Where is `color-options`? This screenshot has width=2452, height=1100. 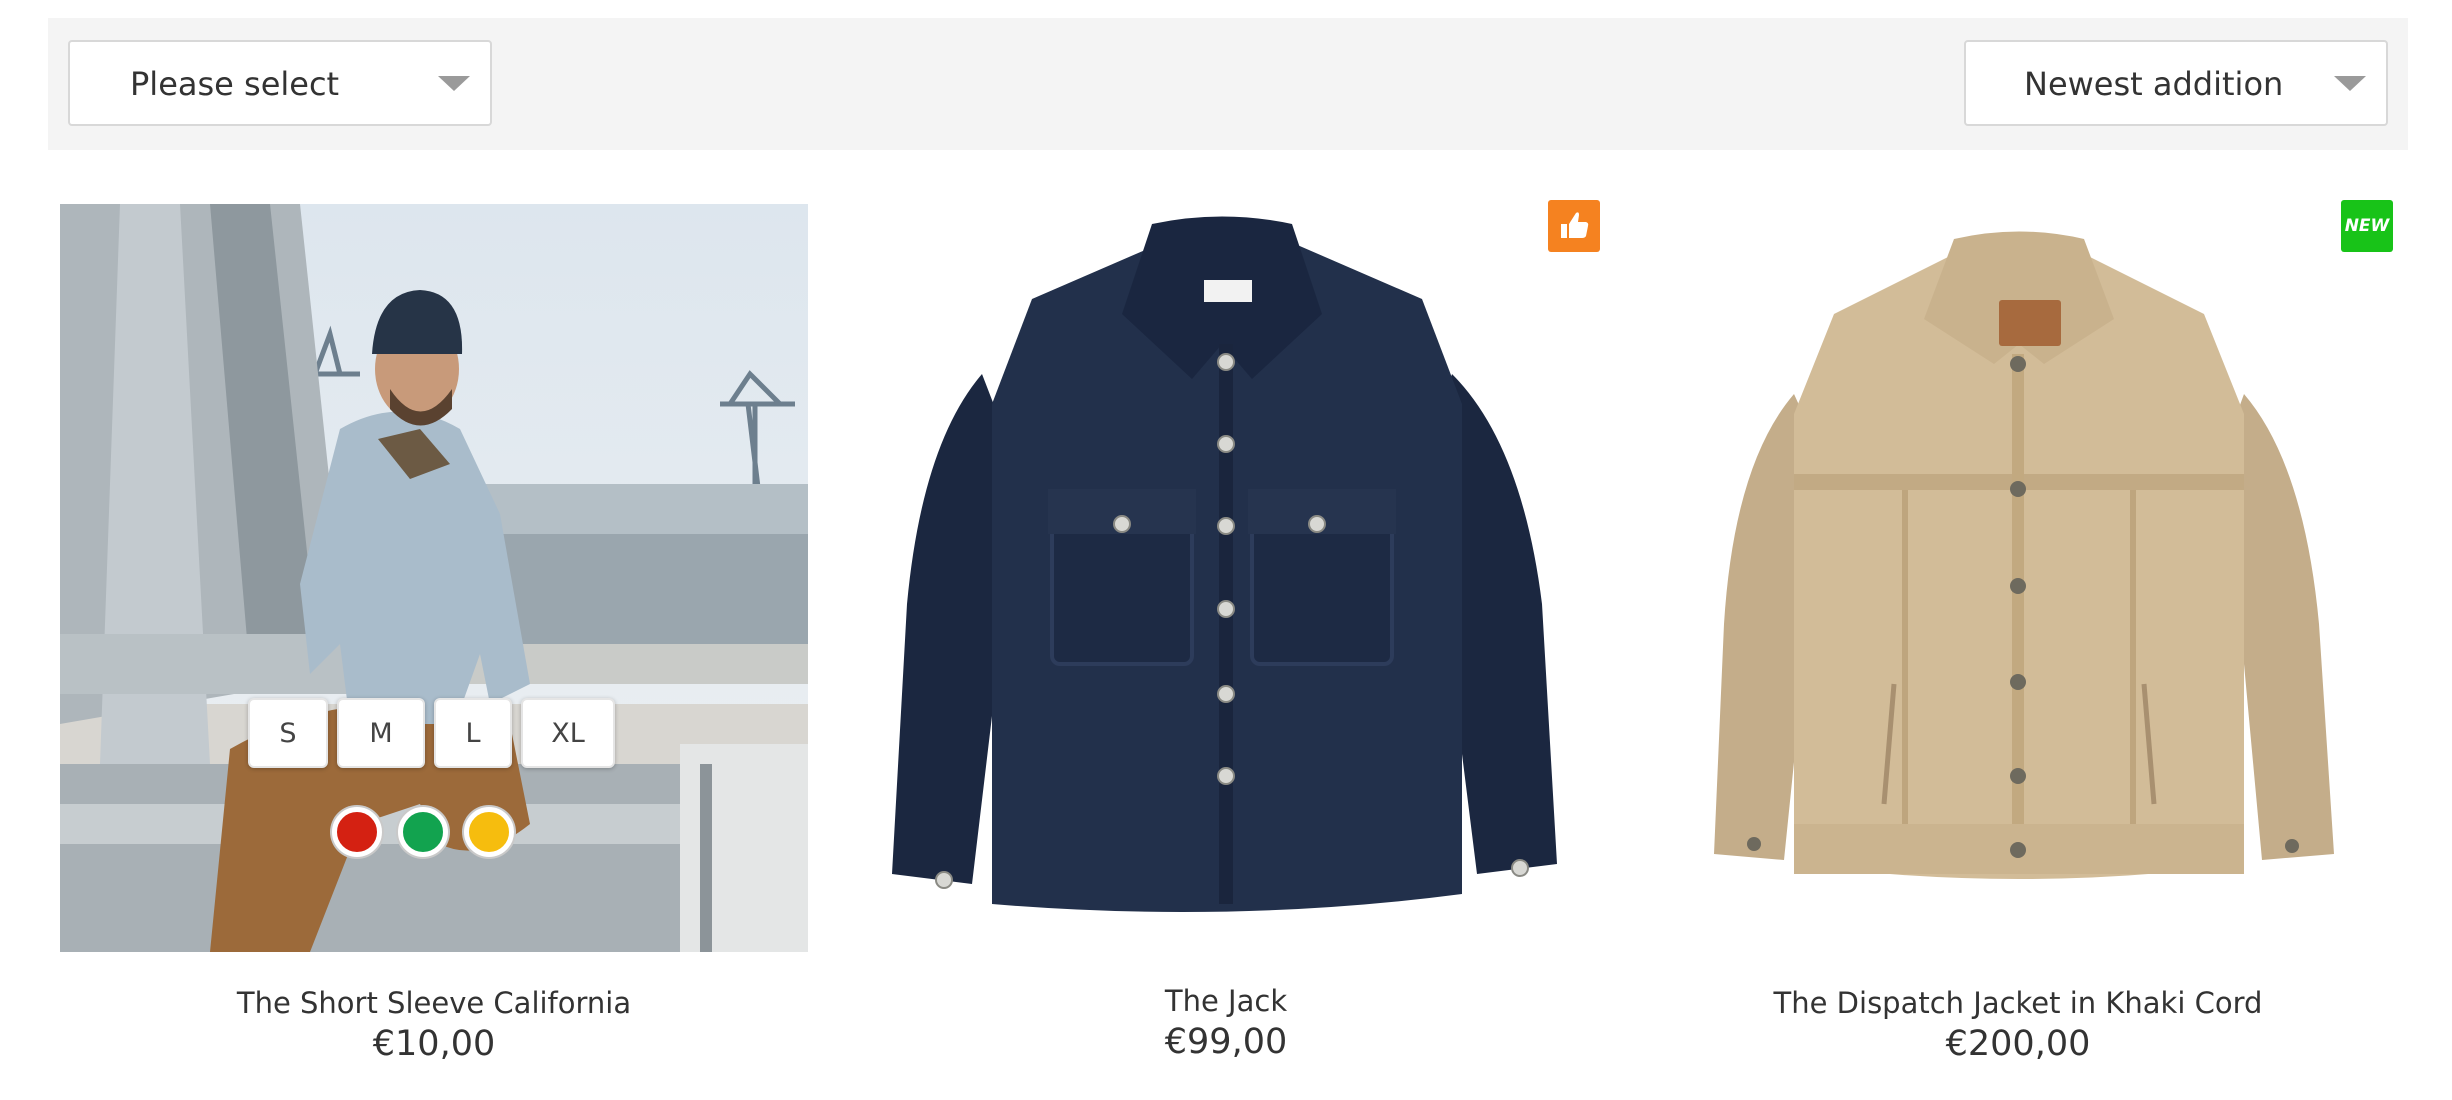 color-options is located at coordinates (423, 832).